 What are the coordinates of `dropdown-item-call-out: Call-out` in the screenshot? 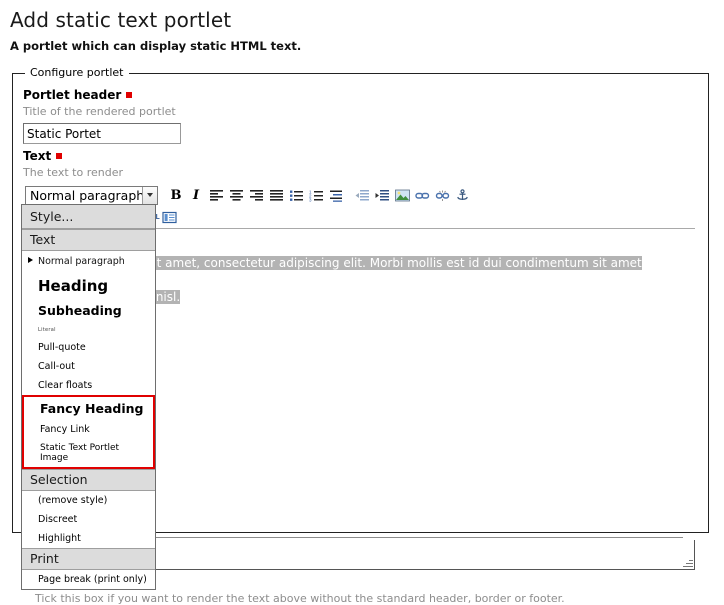 It's located at (88, 366).